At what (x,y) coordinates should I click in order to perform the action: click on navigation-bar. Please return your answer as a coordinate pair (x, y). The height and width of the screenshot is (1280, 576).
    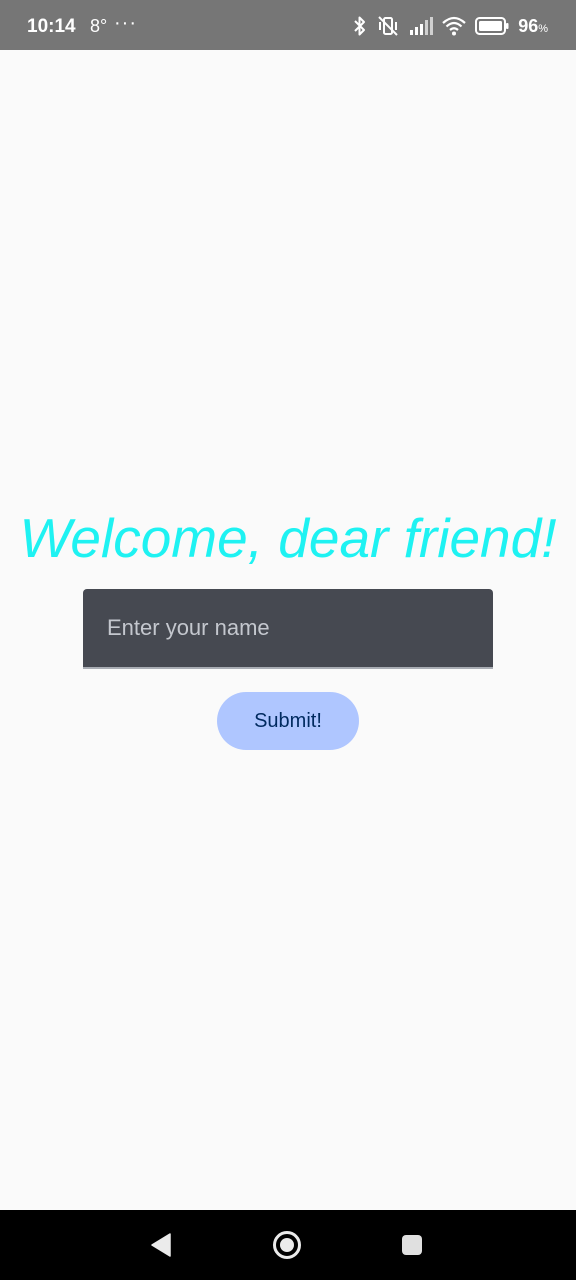
    Looking at the image, I should click on (288, 1245).